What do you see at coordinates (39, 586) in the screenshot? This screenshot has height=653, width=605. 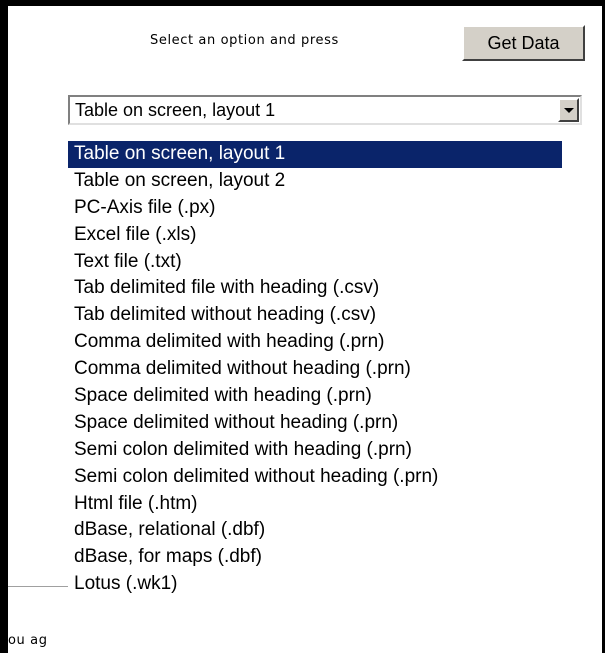 I see `divider-line` at bounding box center [39, 586].